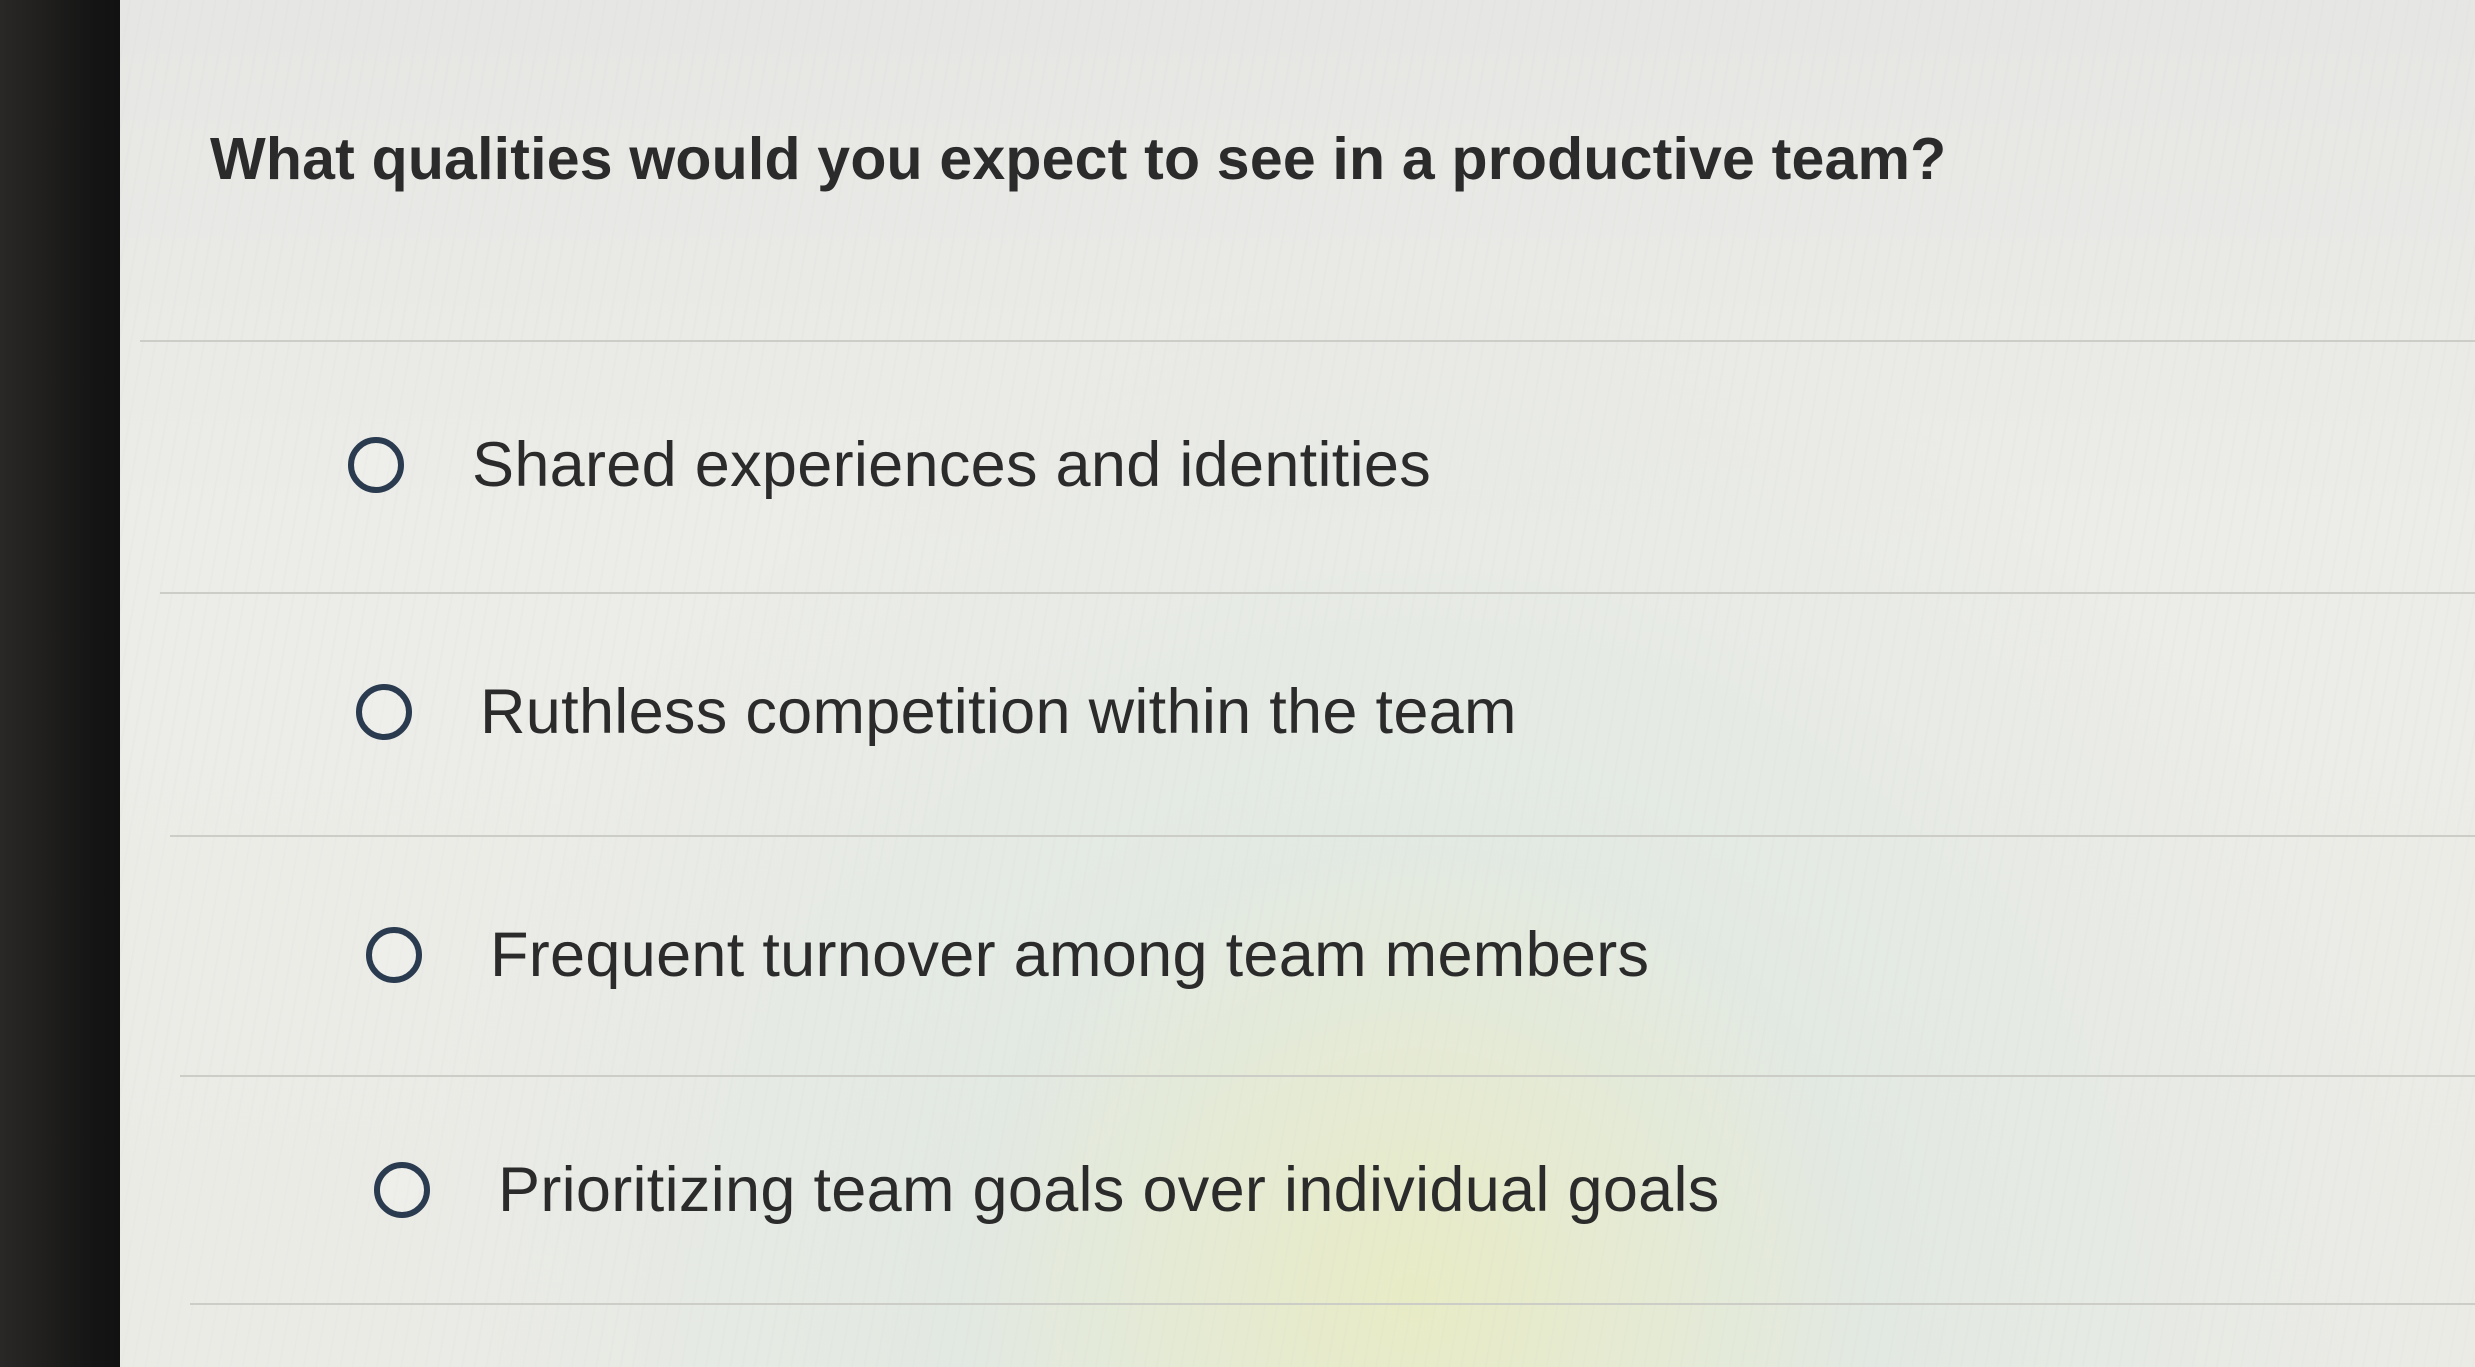  I want to click on answer-option-label: Shared experiences and identities, so click(952, 465).